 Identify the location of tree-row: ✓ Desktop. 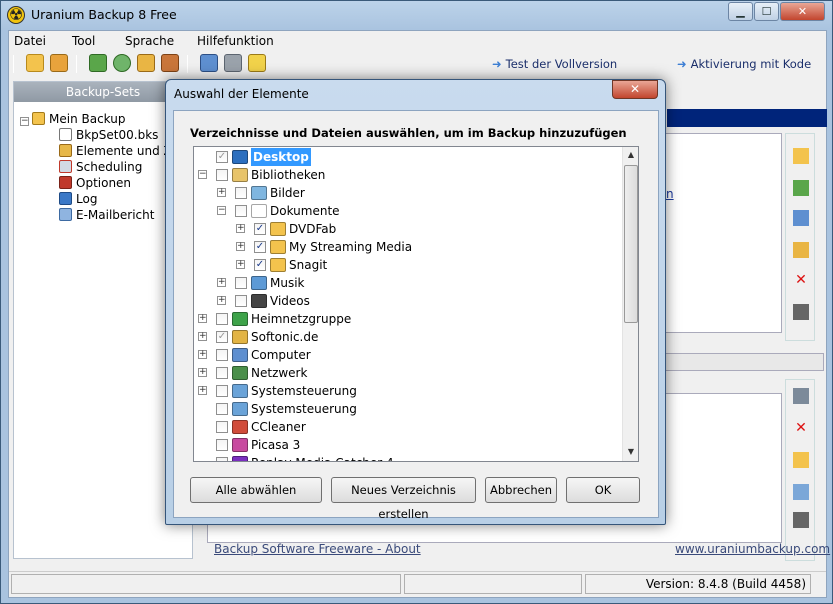
(407, 157).